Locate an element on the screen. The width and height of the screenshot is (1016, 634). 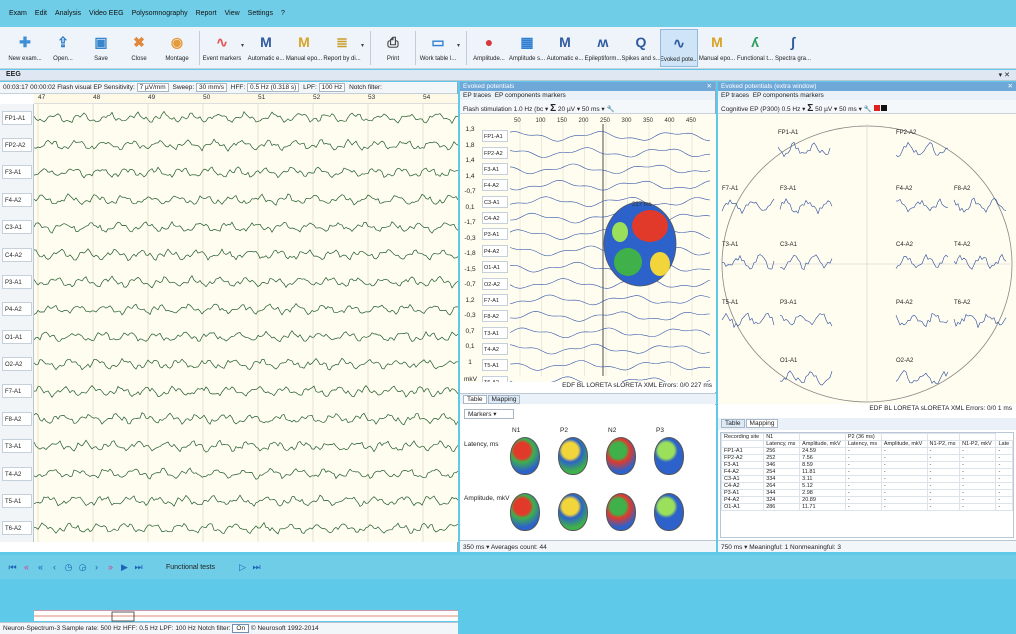
markers-select: Markers ▾ is located at coordinates (489, 414).